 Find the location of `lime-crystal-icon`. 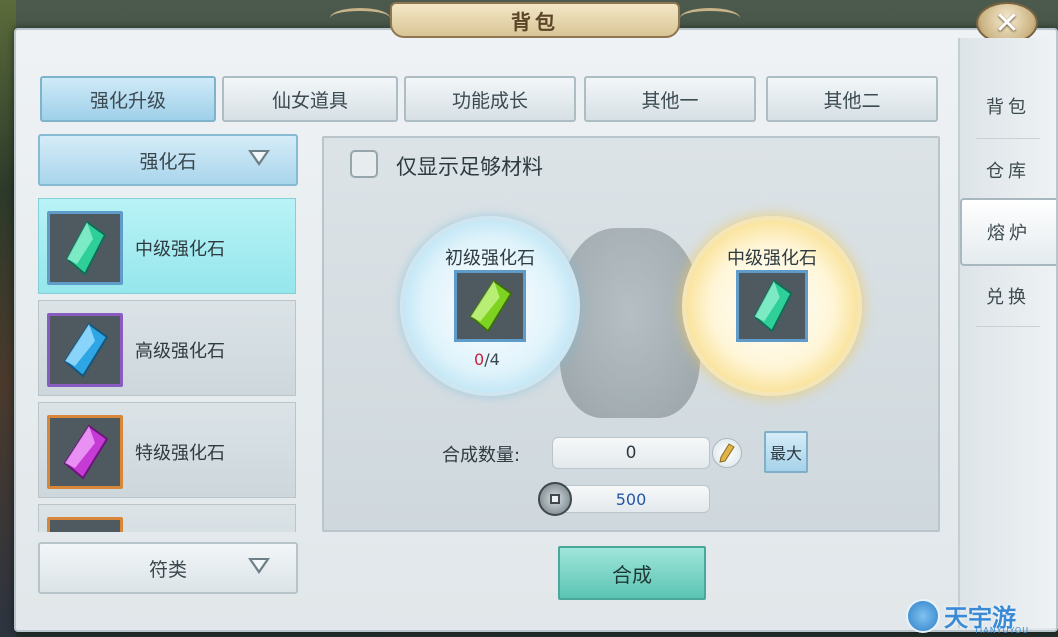

lime-crystal-icon is located at coordinates (491, 306).